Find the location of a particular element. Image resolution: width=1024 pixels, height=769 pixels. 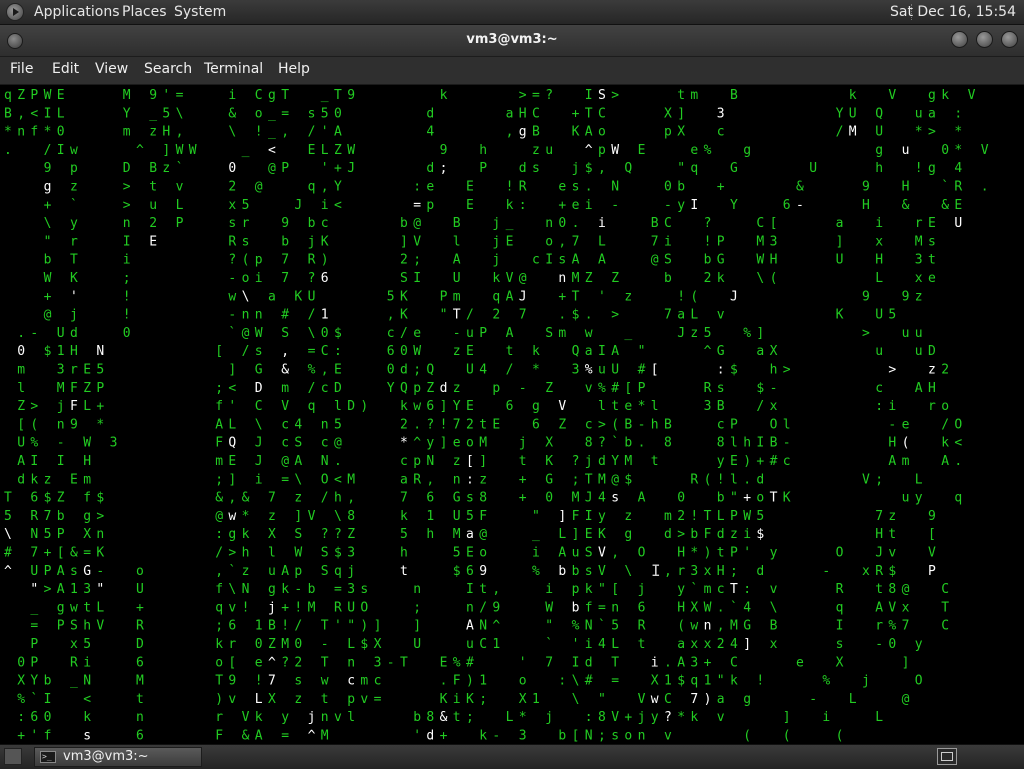

matrix-char: ] is located at coordinates (232, 479).